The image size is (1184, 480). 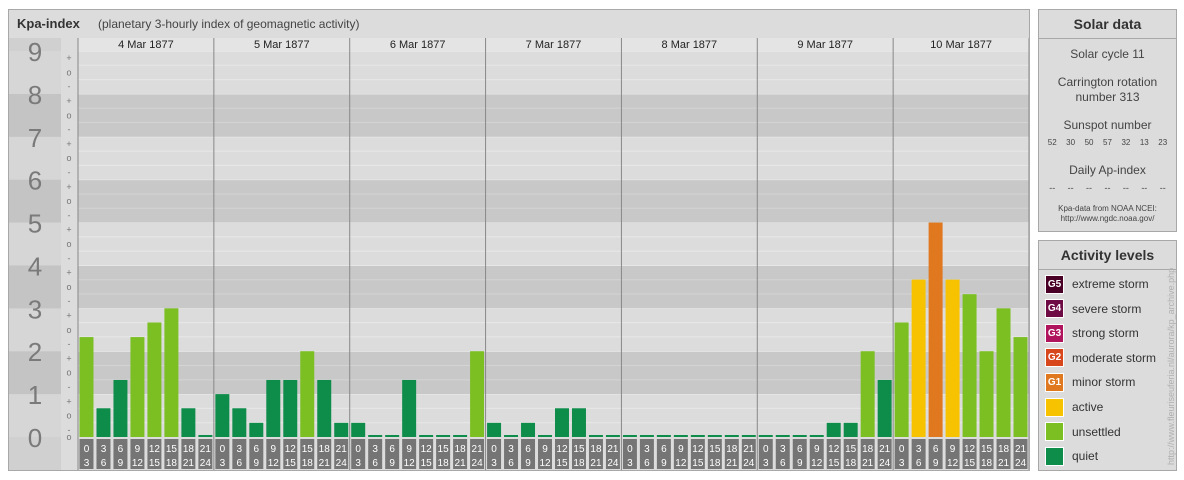 What do you see at coordinates (1052, 142) in the screenshot?
I see `sunspot-value: 52` at bounding box center [1052, 142].